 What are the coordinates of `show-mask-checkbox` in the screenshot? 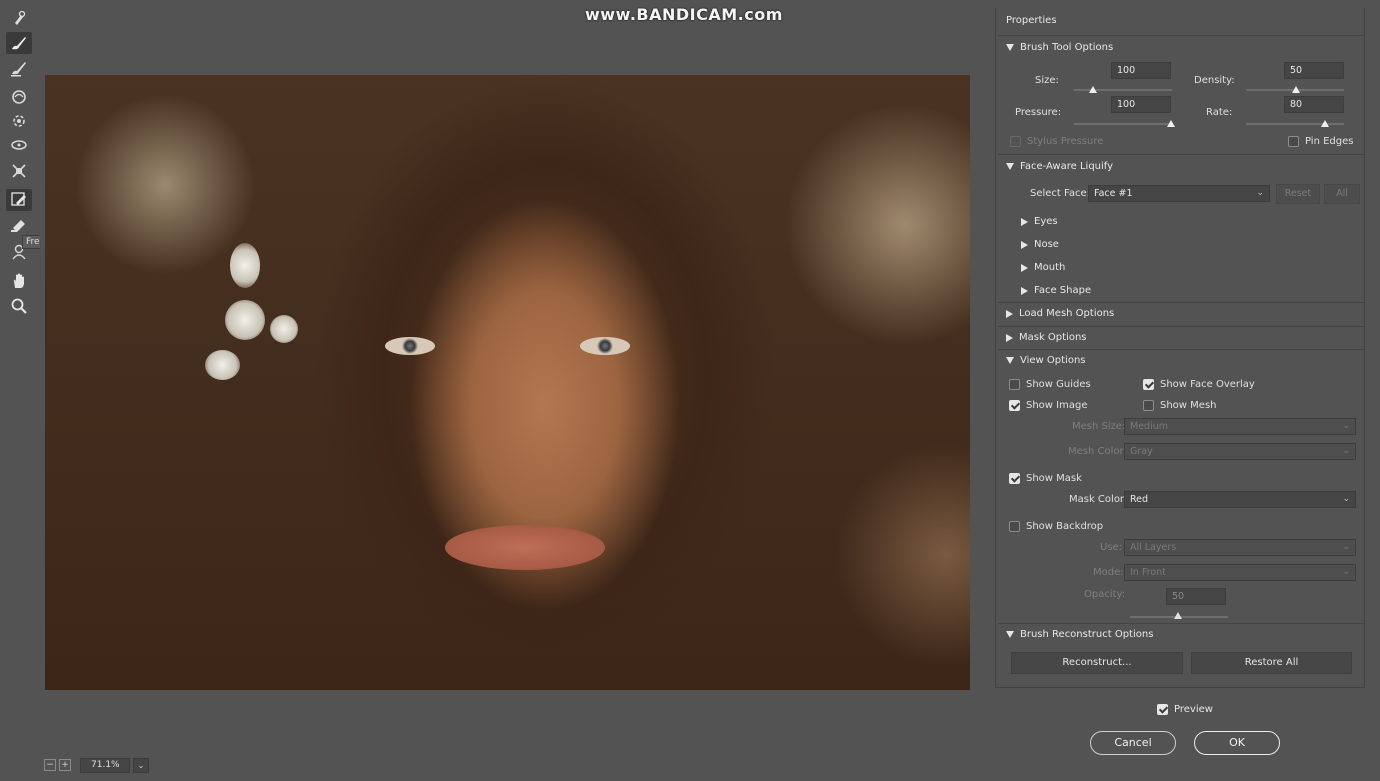 It's located at (1014, 478).